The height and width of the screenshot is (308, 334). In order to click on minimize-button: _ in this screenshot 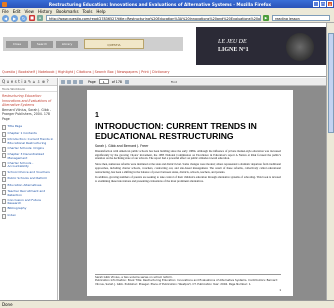, I will do `click(316, 4)`.